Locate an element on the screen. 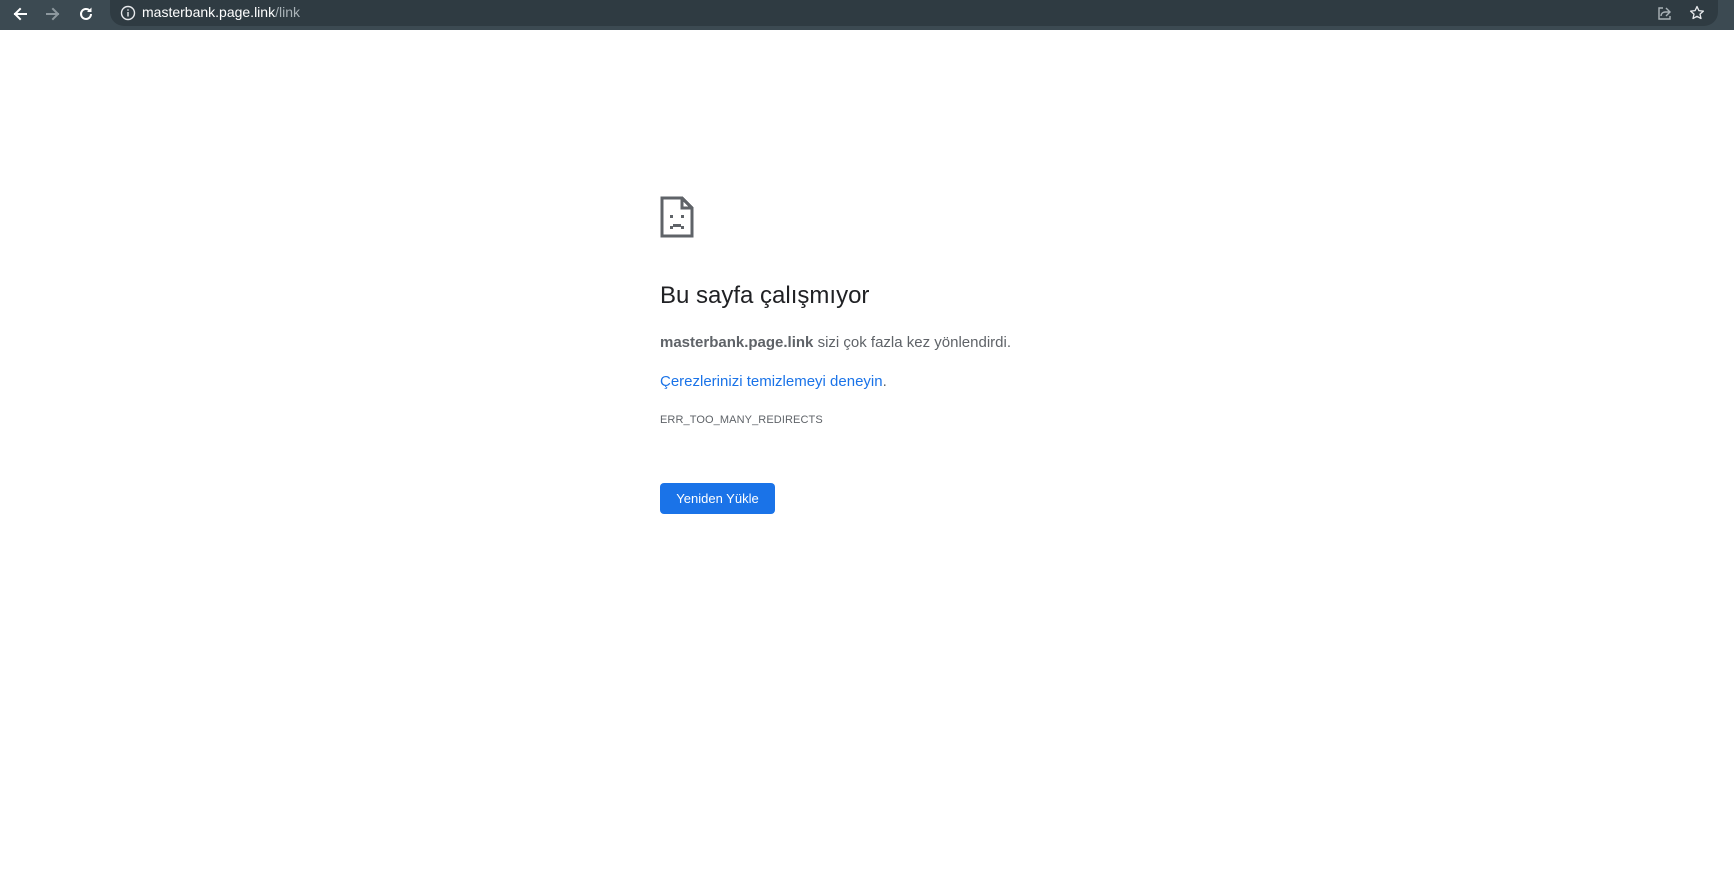  page-title: Bu sayfa çalışmıyor is located at coordinates (765, 295).